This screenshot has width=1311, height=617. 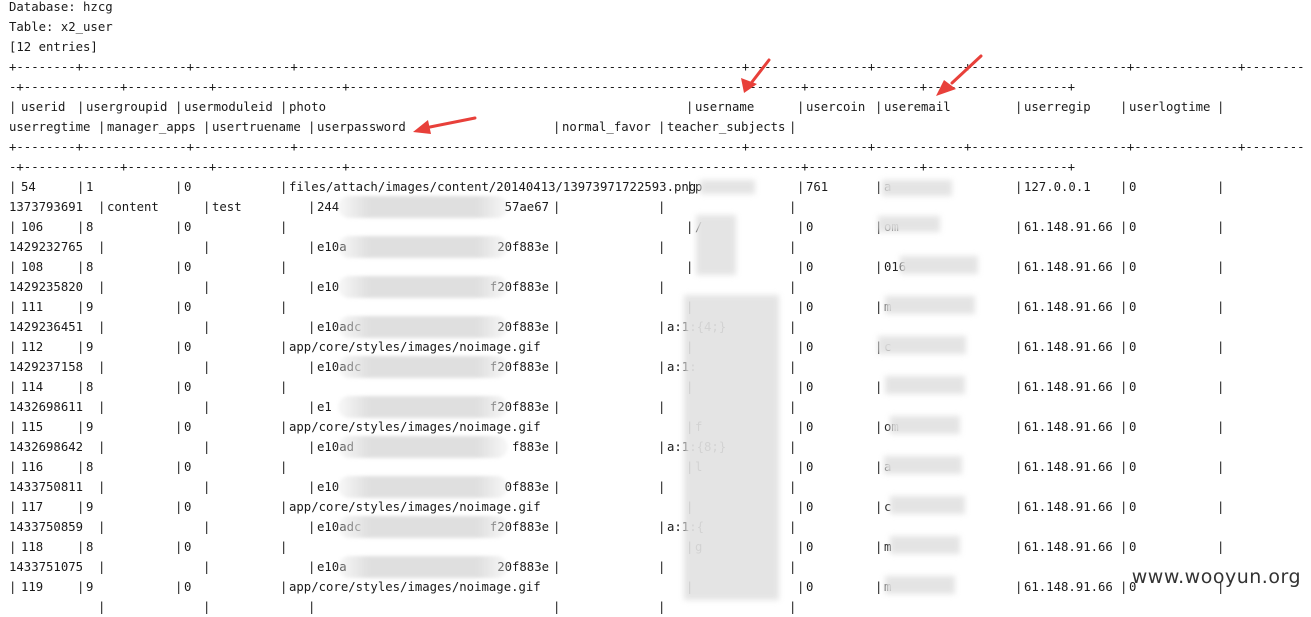 I want to click on cell-userregtime: 1429237158, so click(x=46, y=367).